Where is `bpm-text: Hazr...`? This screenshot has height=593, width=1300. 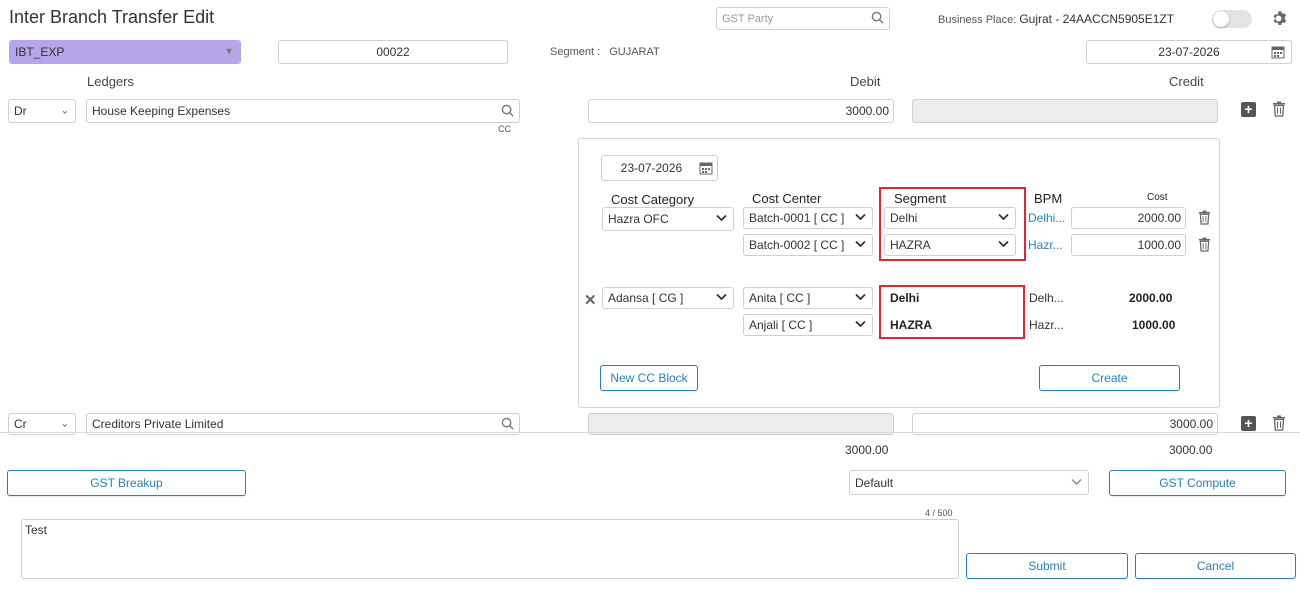
bpm-text: Hazr... is located at coordinates (1046, 325).